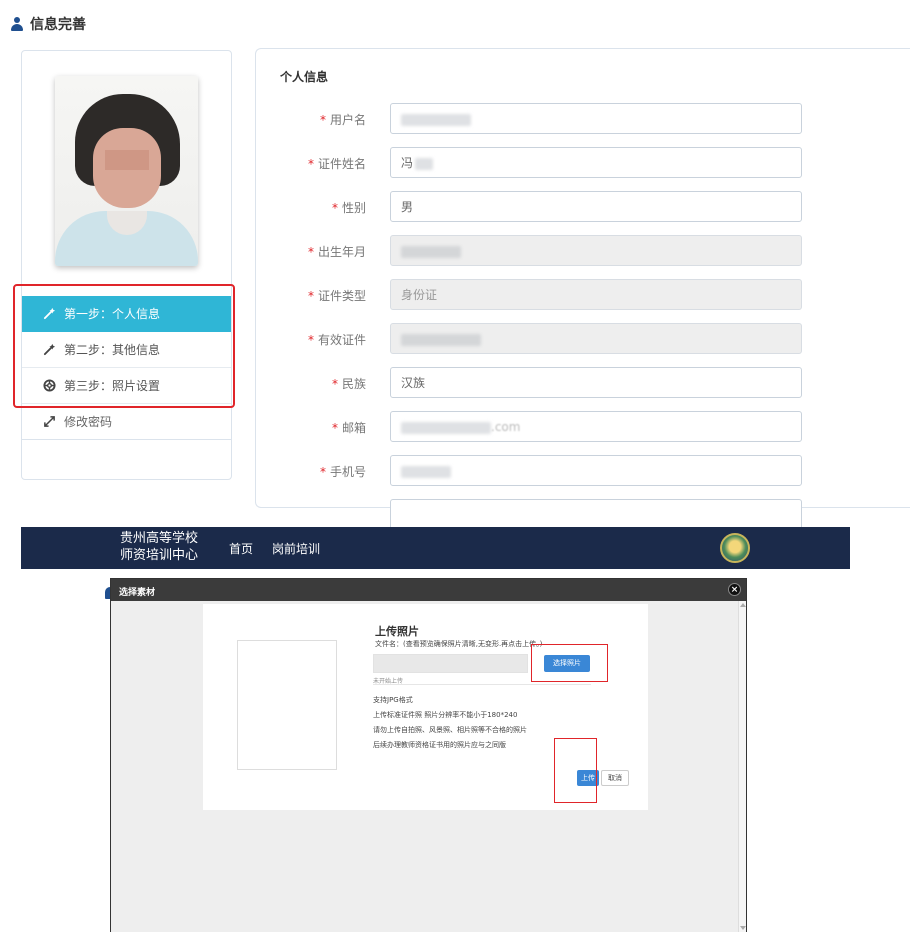  I want to click on field-ethnicity: * 民族 汉族, so click(583, 383).